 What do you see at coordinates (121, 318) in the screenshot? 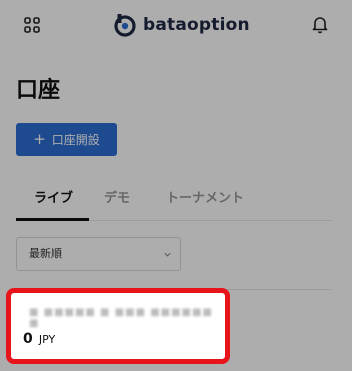
I see `account-name: ■ ■■■■■ ■ ■■■ ■■■■■■ ■` at bounding box center [121, 318].